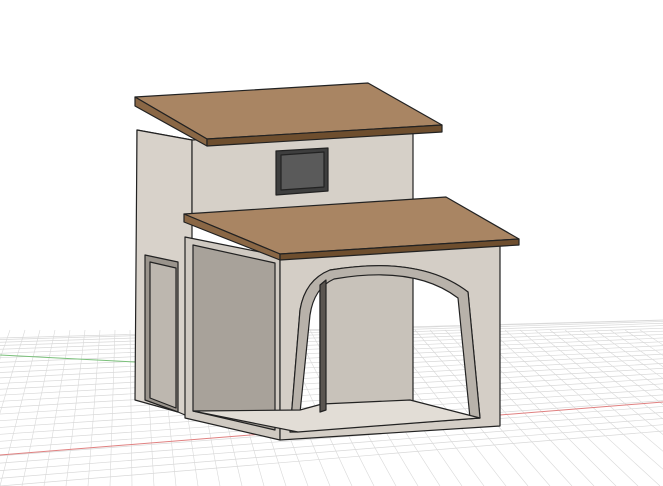 This screenshot has width=663, height=486. What do you see at coordinates (163, 335) in the screenshot?
I see `left-door-inner` at bounding box center [163, 335].